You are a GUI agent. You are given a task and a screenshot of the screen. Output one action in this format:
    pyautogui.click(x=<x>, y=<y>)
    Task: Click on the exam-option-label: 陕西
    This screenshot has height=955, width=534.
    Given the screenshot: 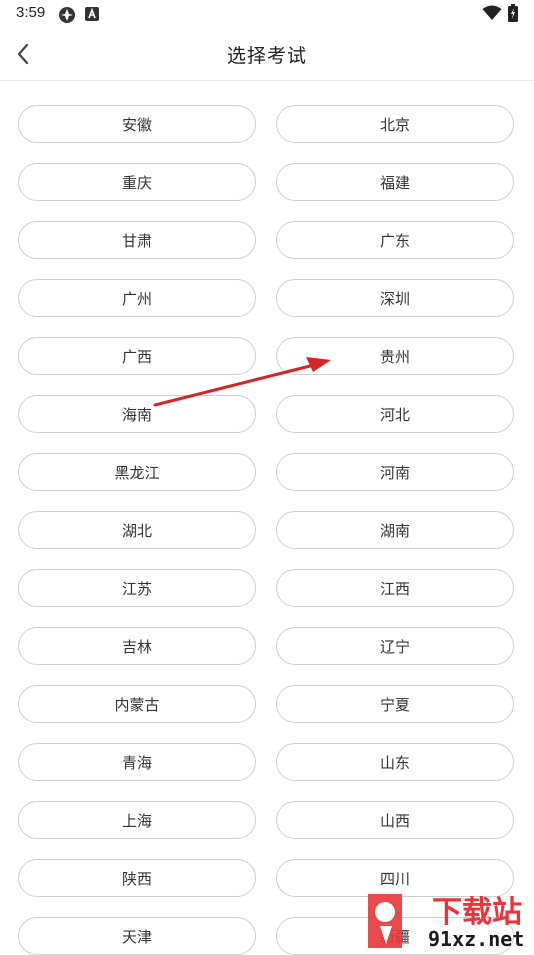 What is the action you would take?
    pyautogui.click(x=136, y=878)
    